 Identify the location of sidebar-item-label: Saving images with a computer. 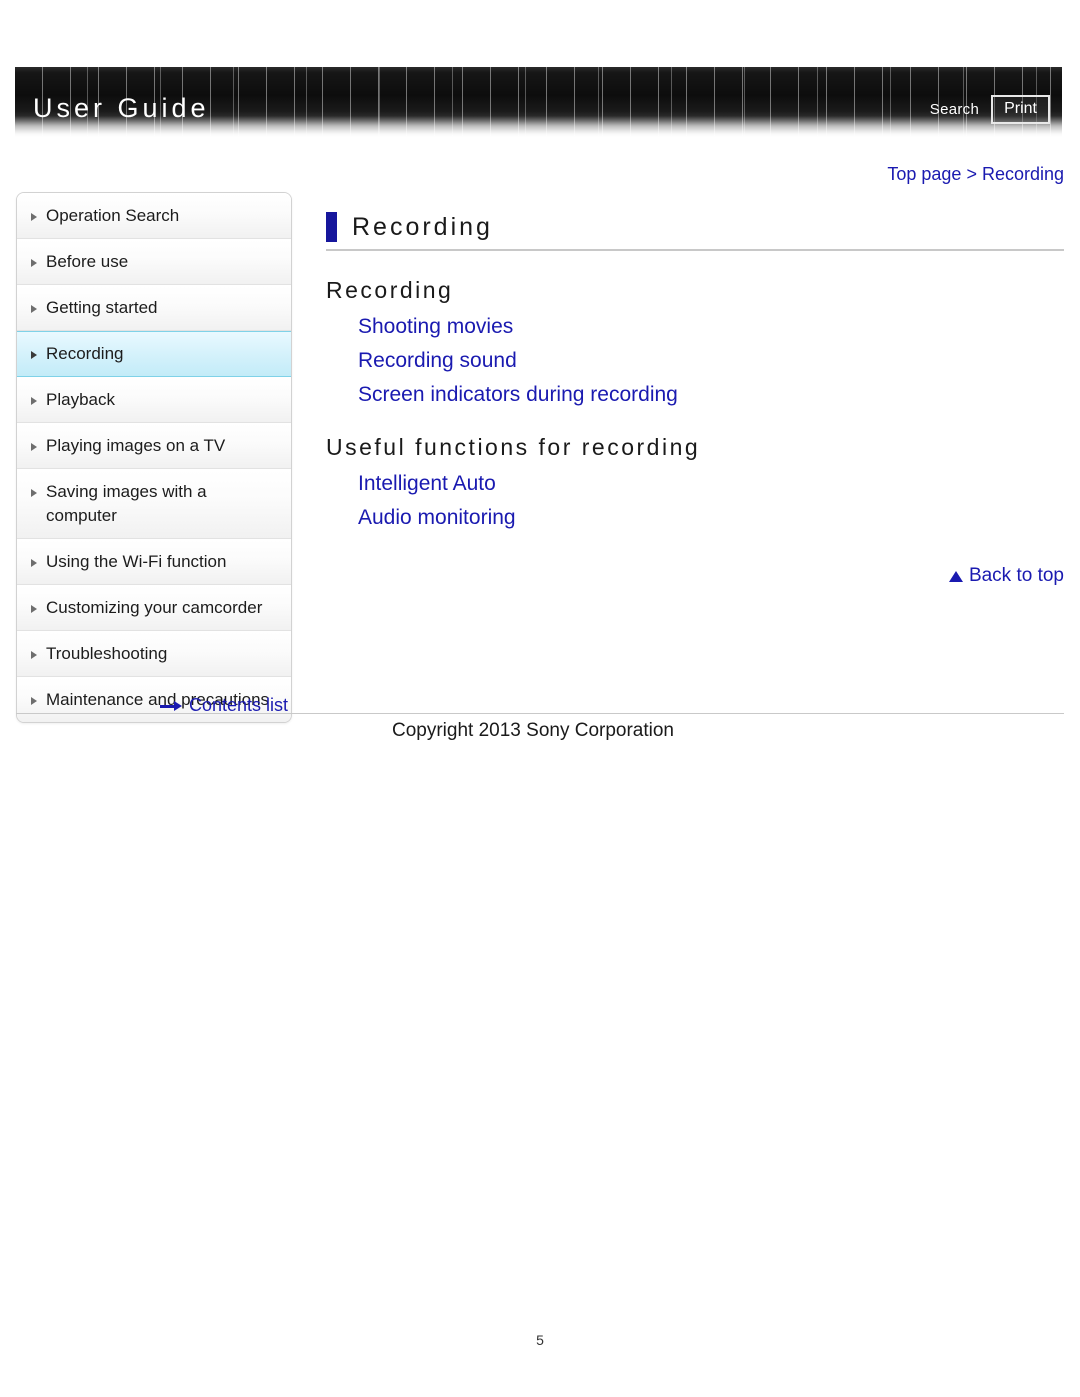
(126, 503).